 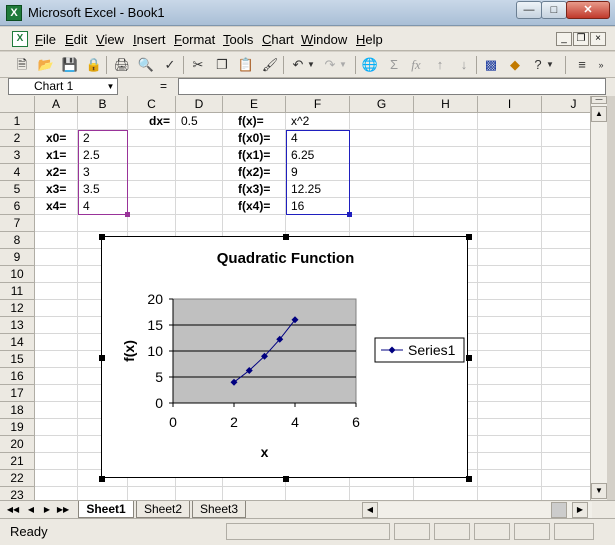 I want to click on menu-edit: Edit, so click(x=76, y=39).